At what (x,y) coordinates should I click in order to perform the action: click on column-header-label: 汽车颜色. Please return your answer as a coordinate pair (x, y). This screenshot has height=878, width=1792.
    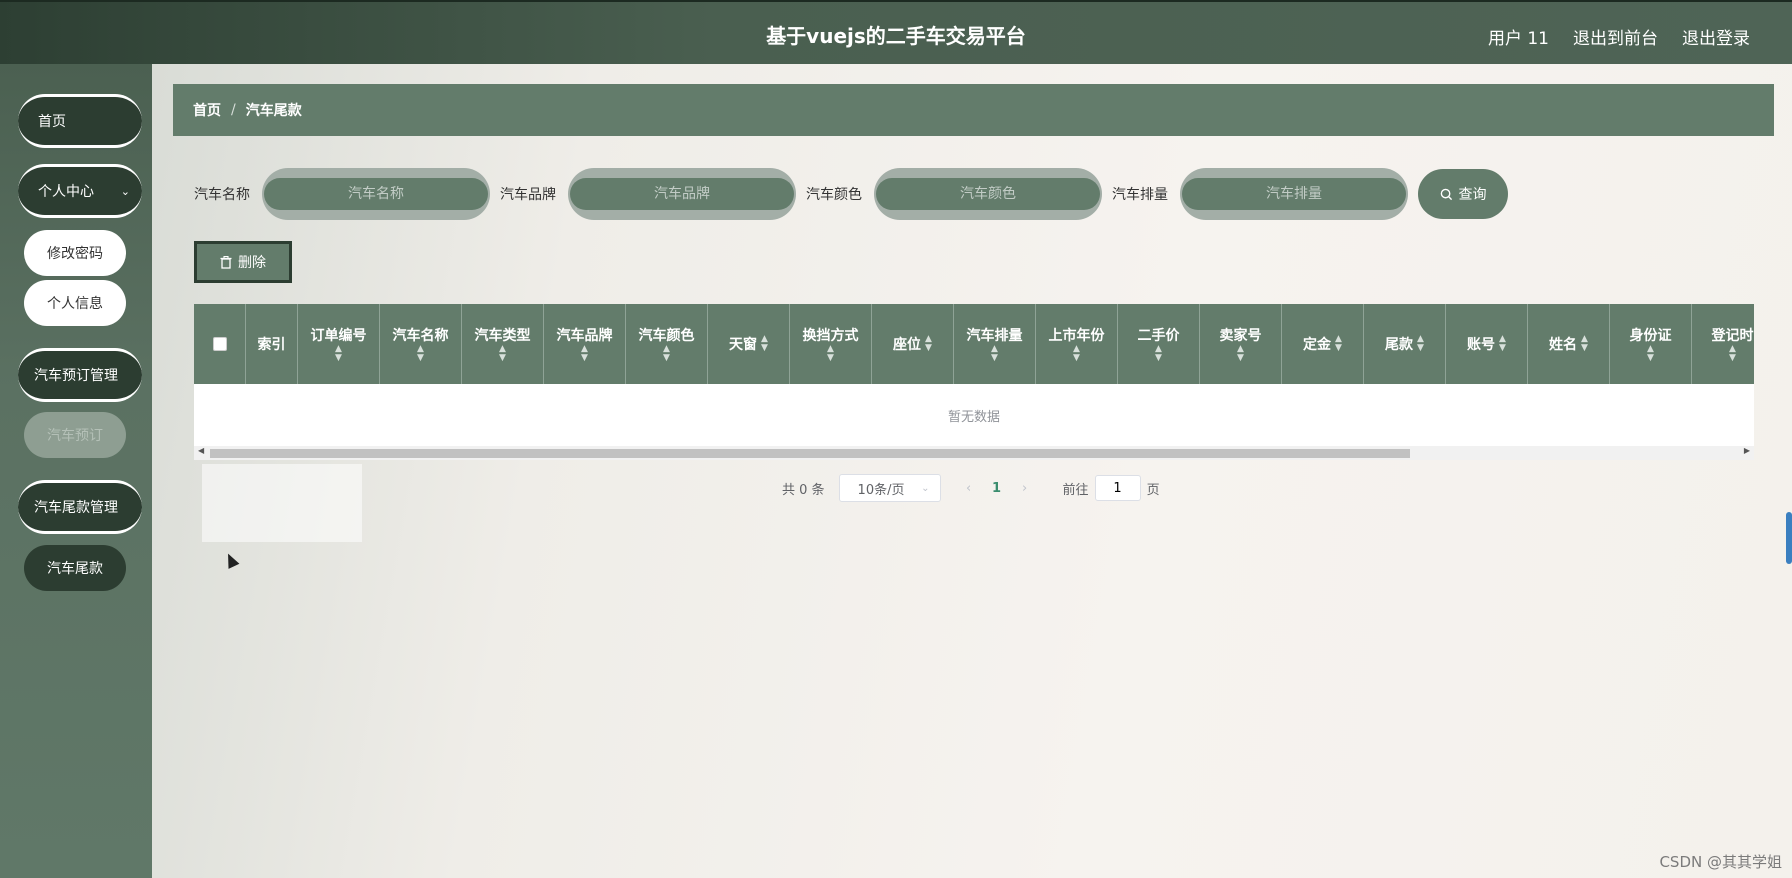
    Looking at the image, I should click on (666, 336).